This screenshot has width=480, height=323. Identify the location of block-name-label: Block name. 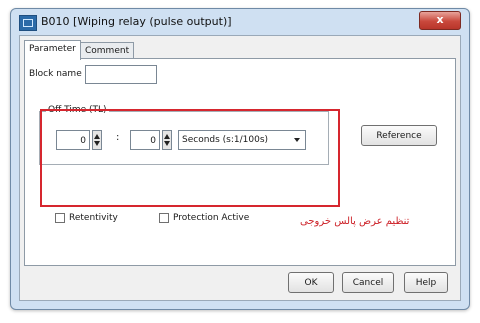
(55, 74).